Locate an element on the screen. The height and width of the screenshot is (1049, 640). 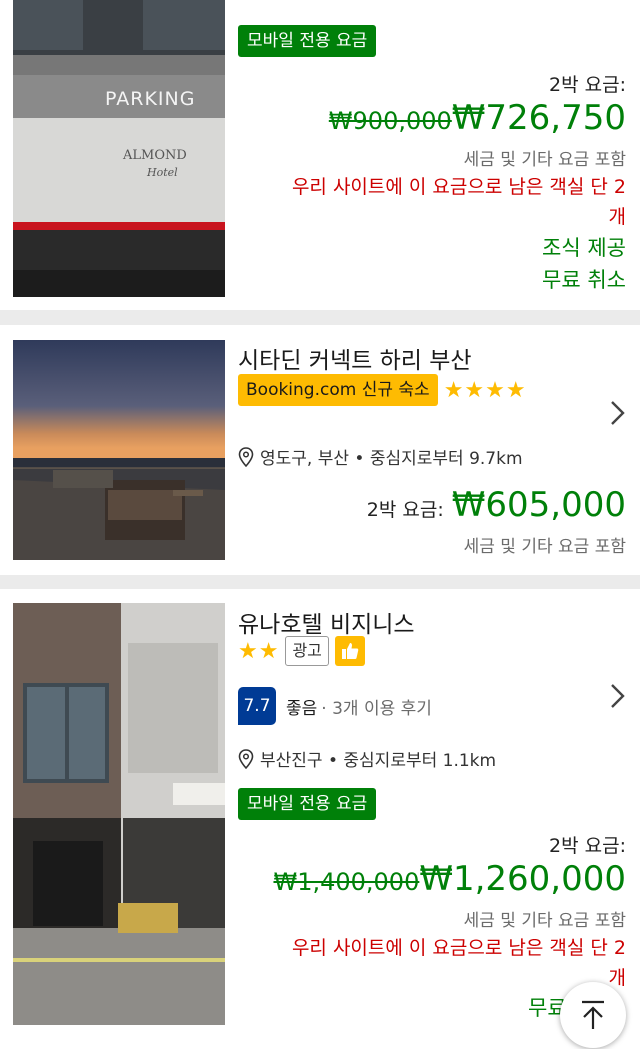
price: ₩605,000 is located at coordinates (538, 505).